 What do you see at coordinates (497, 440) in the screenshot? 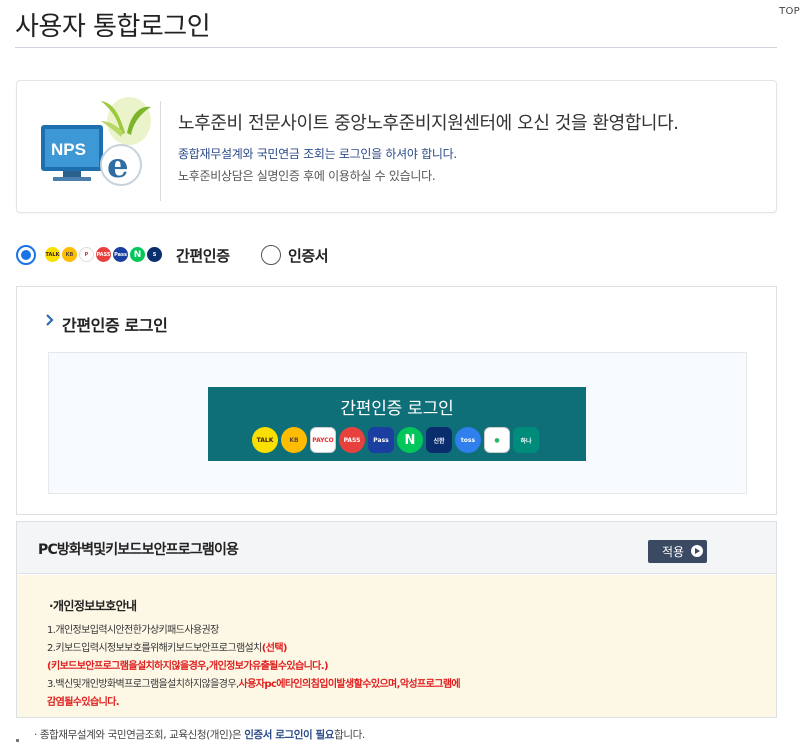
I see `banksalad-icon: ●` at bounding box center [497, 440].